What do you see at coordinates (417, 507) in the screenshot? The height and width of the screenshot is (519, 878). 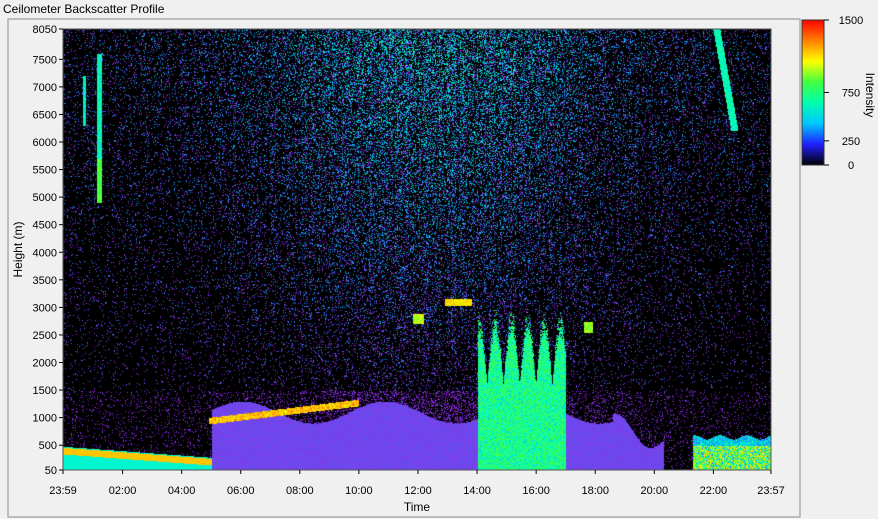 I see `x-axis-label: Time` at bounding box center [417, 507].